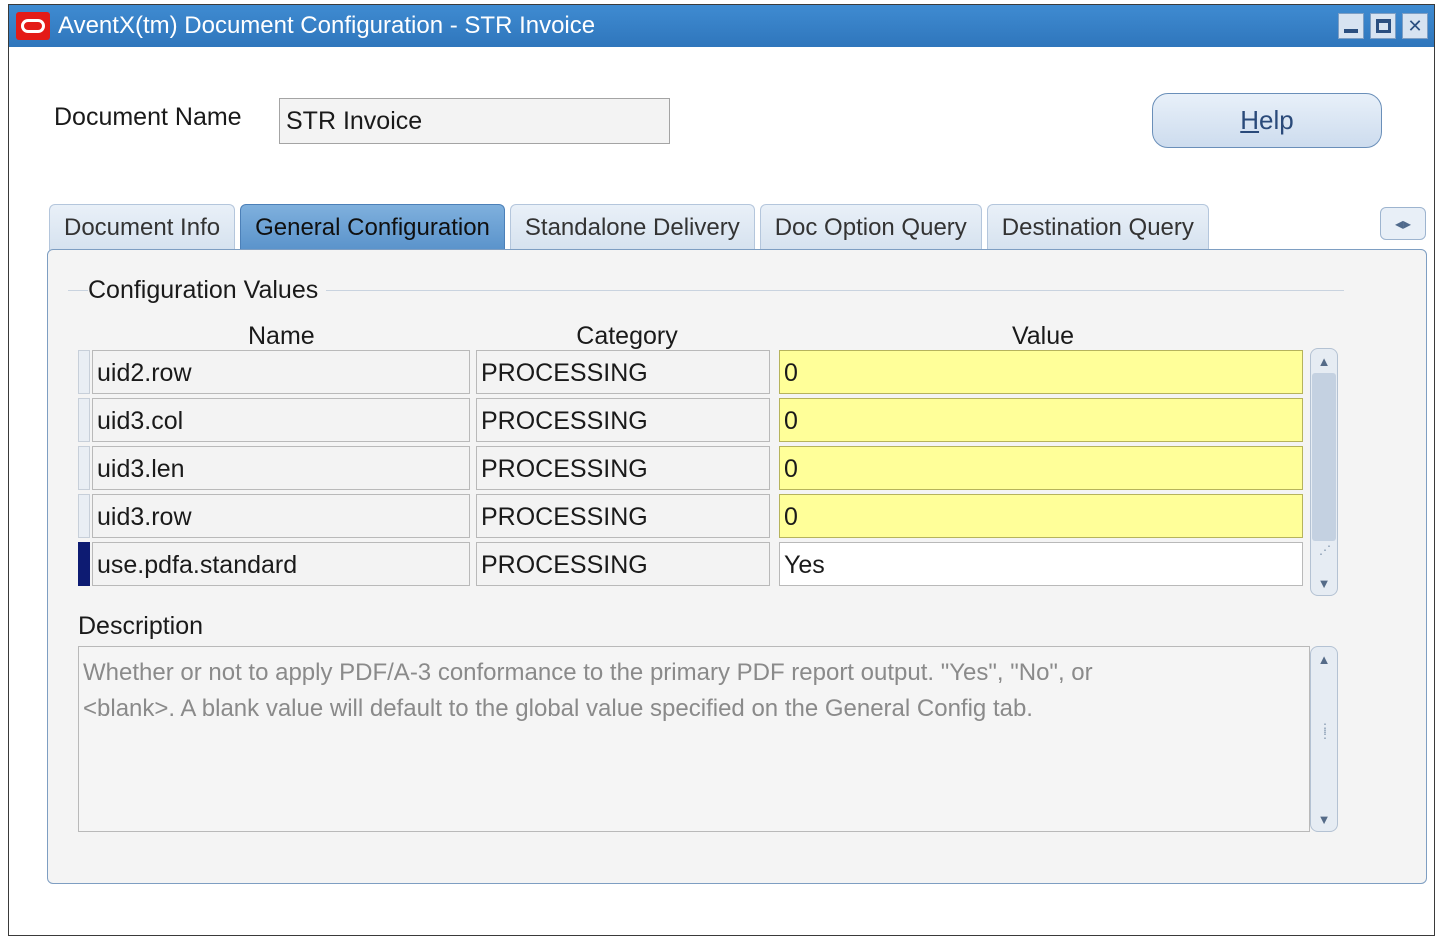 The width and height of the screenshot is (1437, 940). I want to click on column-header-name: Name, so click(281, 336).